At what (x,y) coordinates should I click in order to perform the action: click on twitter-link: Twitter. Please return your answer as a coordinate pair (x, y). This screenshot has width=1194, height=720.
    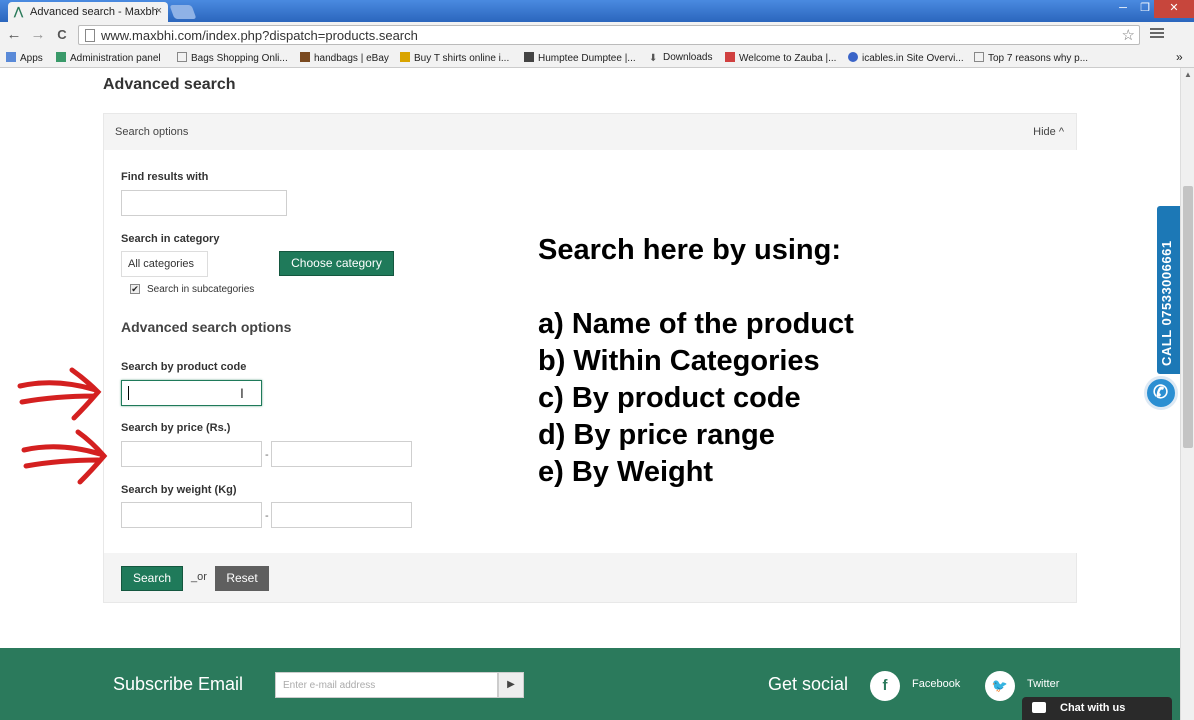
    Looking at the image, I should click on (1043, 684).